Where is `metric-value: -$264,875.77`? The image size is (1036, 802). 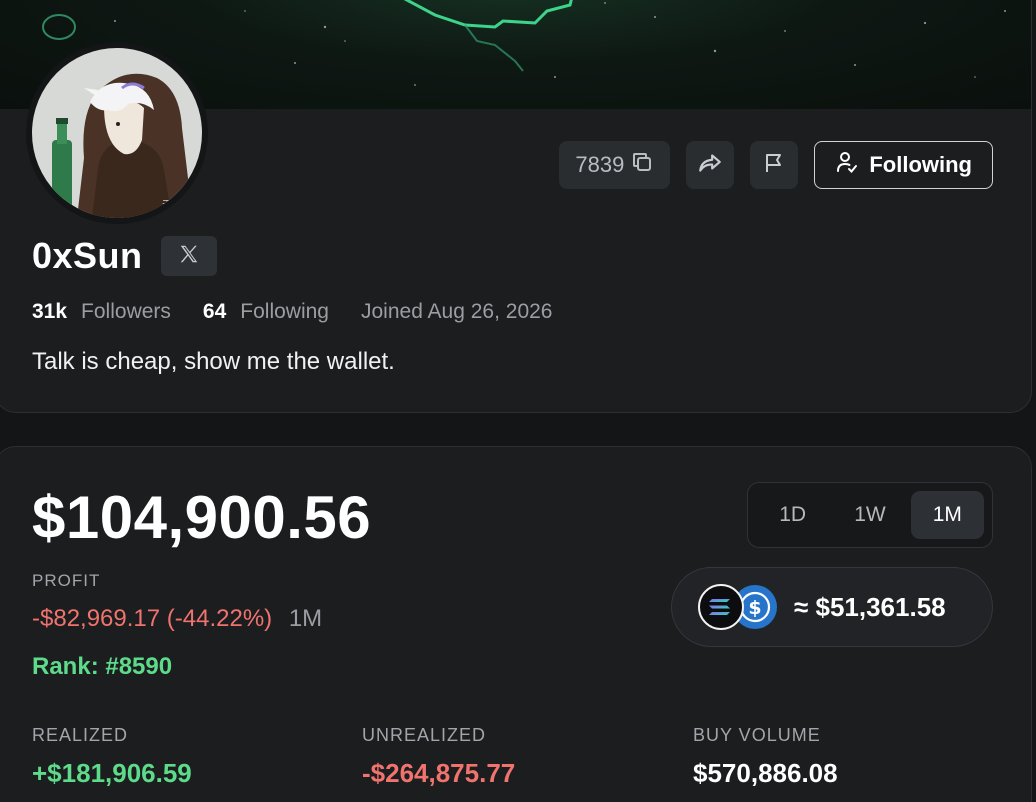 metric-value: -$264,875.77 is located at coordinates (439, 773).